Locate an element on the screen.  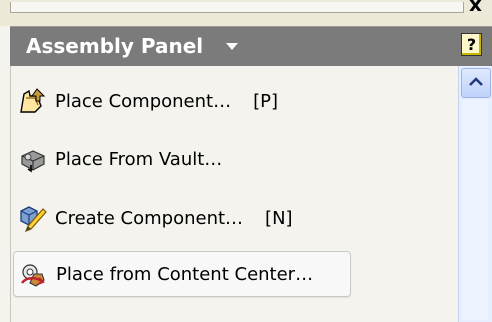
content-center-icon is located at coordinates (33, 274).